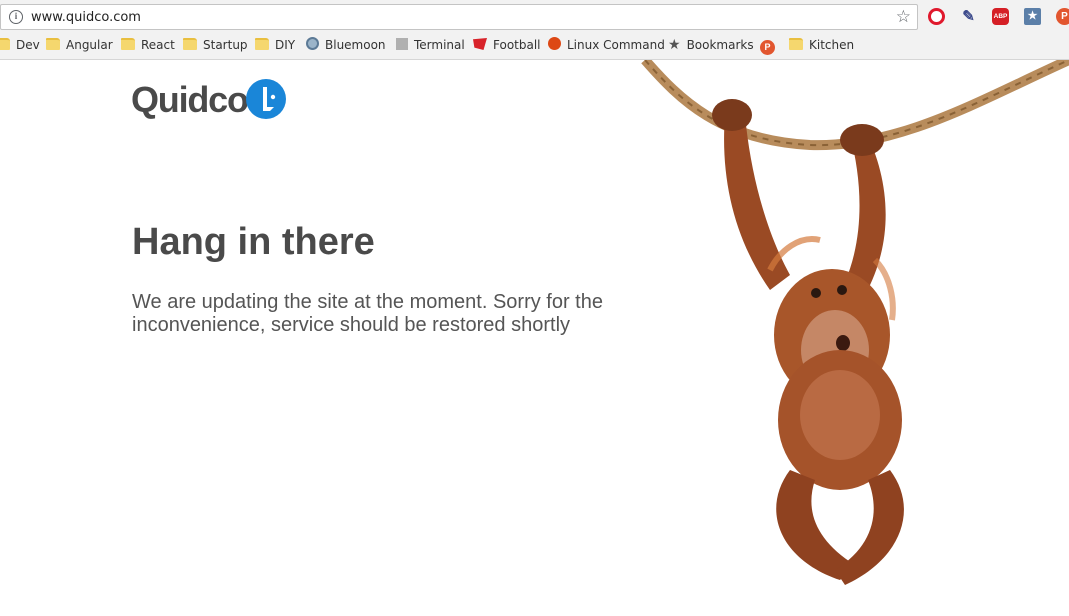 Image resolution: width=1069 pixels, height=616 pixels. Describe the element at coordinates (225, 45) in the screenshot. I see `bookmark-label: Startup` at that location.